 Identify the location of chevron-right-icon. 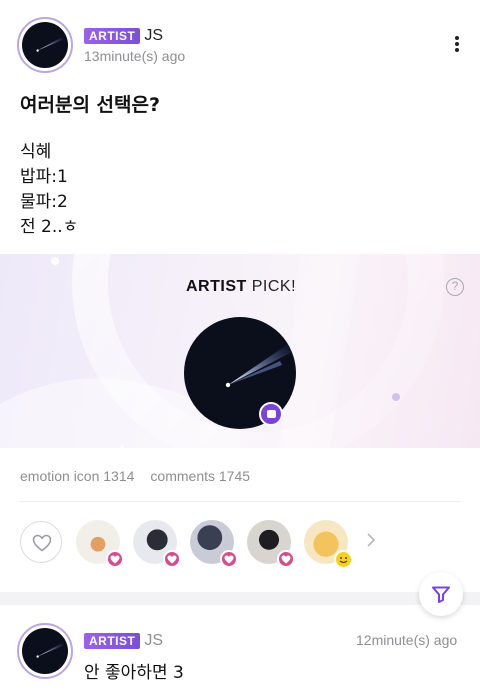
(371, 540).